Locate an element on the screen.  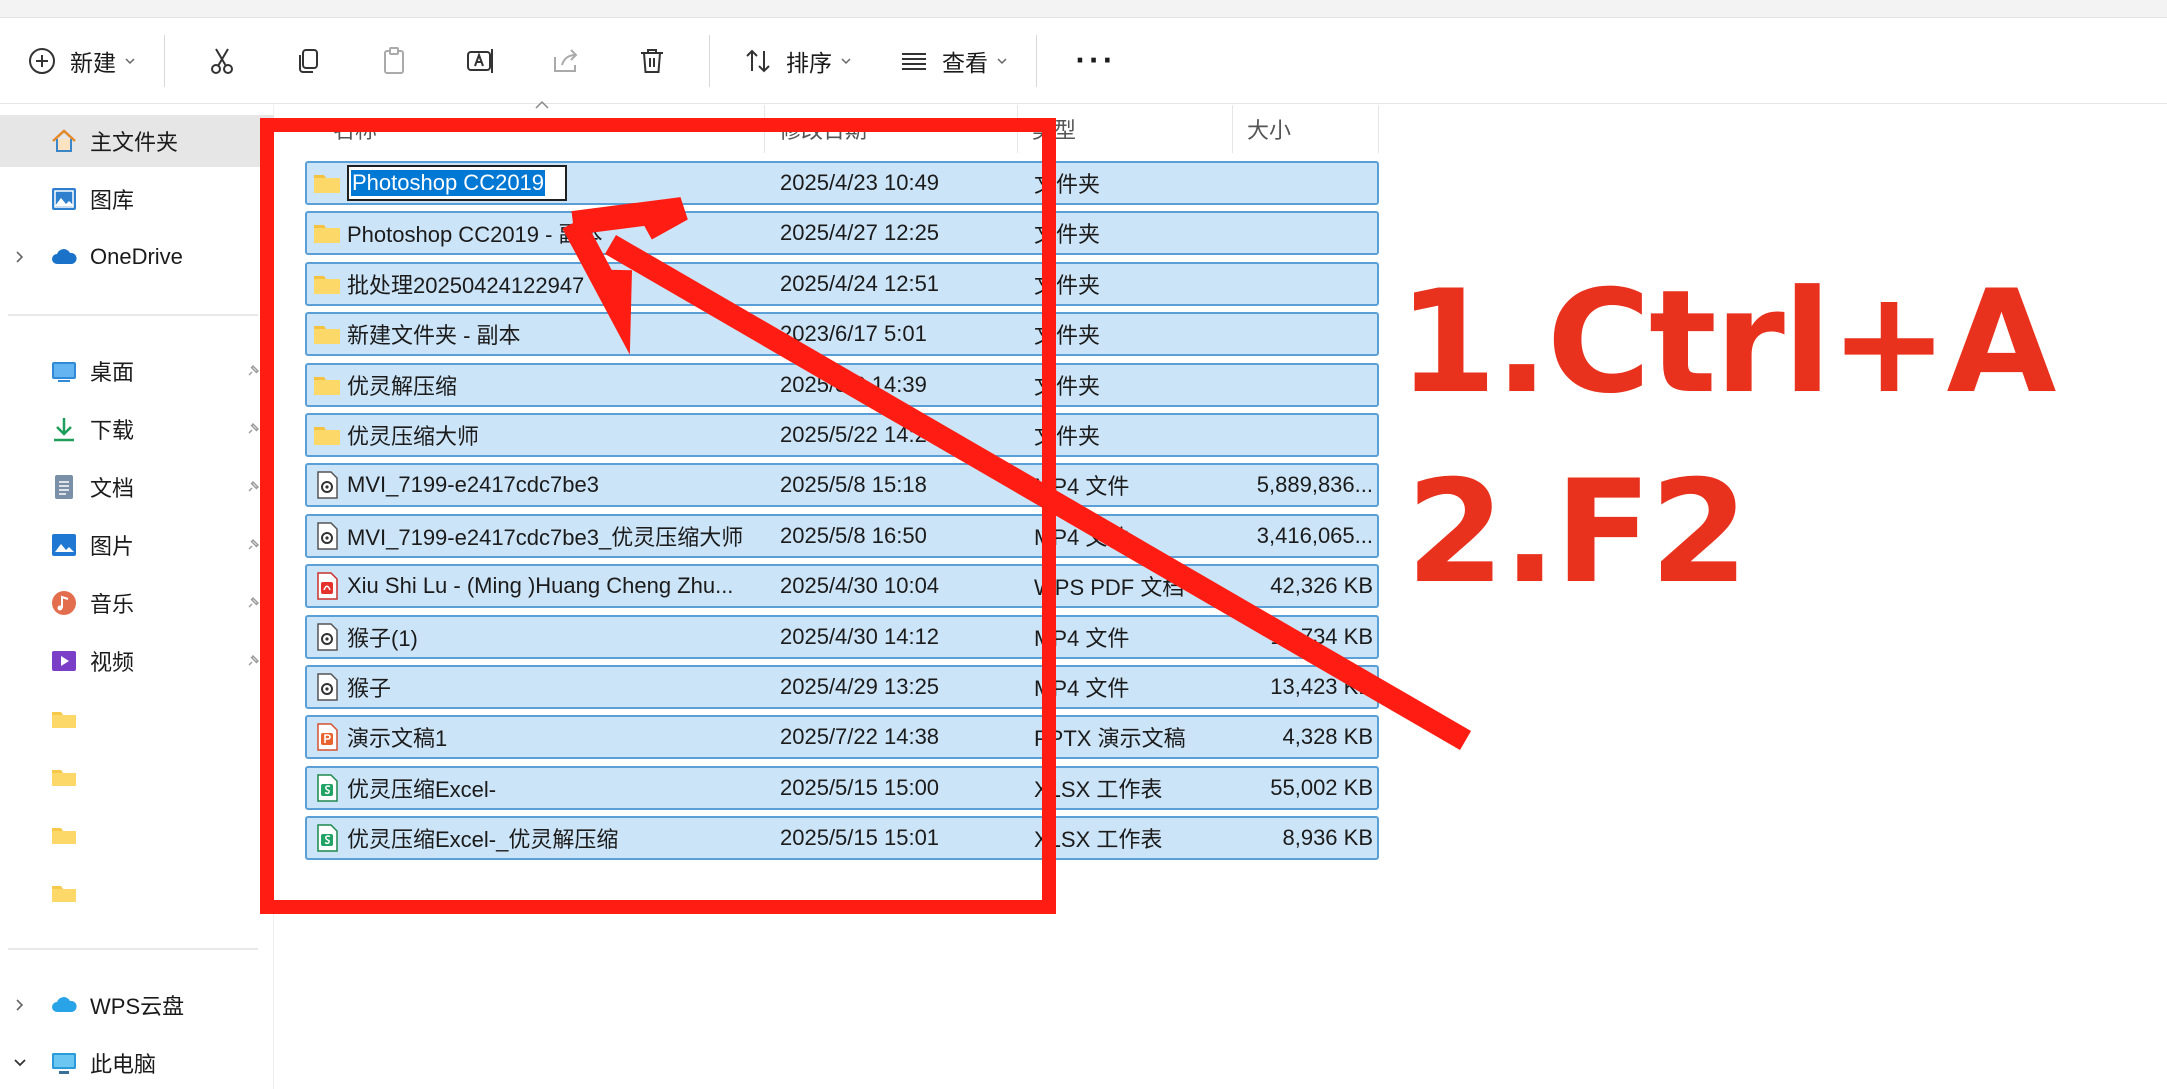
download-icon is located at coordinates (64, 429).